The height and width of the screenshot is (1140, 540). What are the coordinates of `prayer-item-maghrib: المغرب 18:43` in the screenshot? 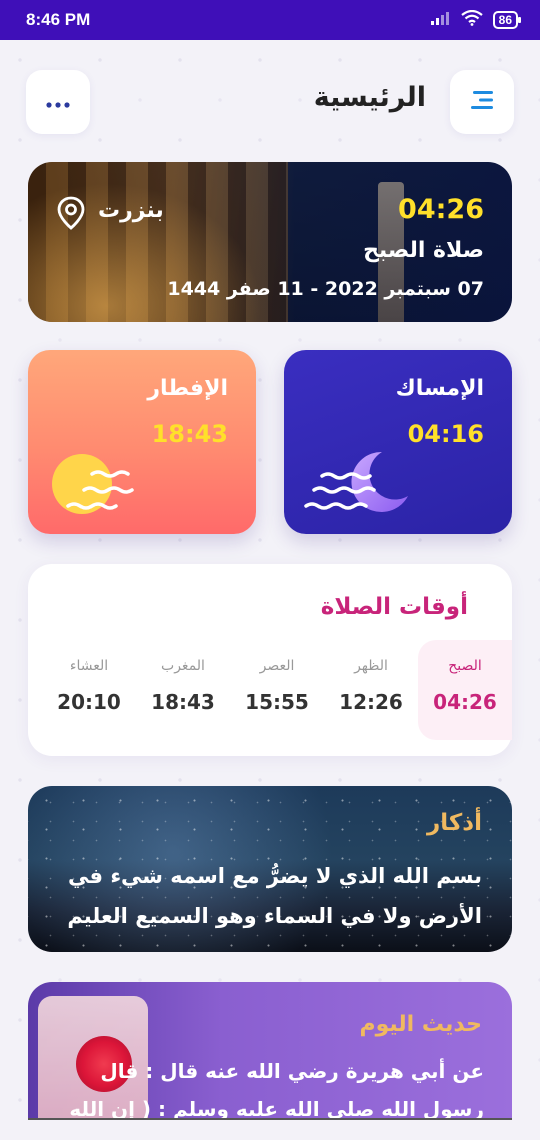 It's located at (183, 690).